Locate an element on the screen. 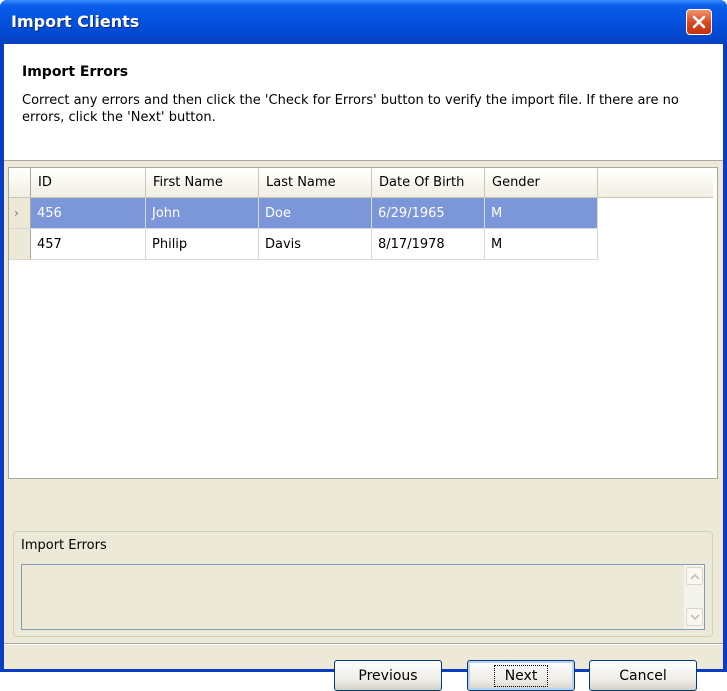 This screenshot has width=727, height=691. previous-button: Previous is located at coordinates (388, 675).